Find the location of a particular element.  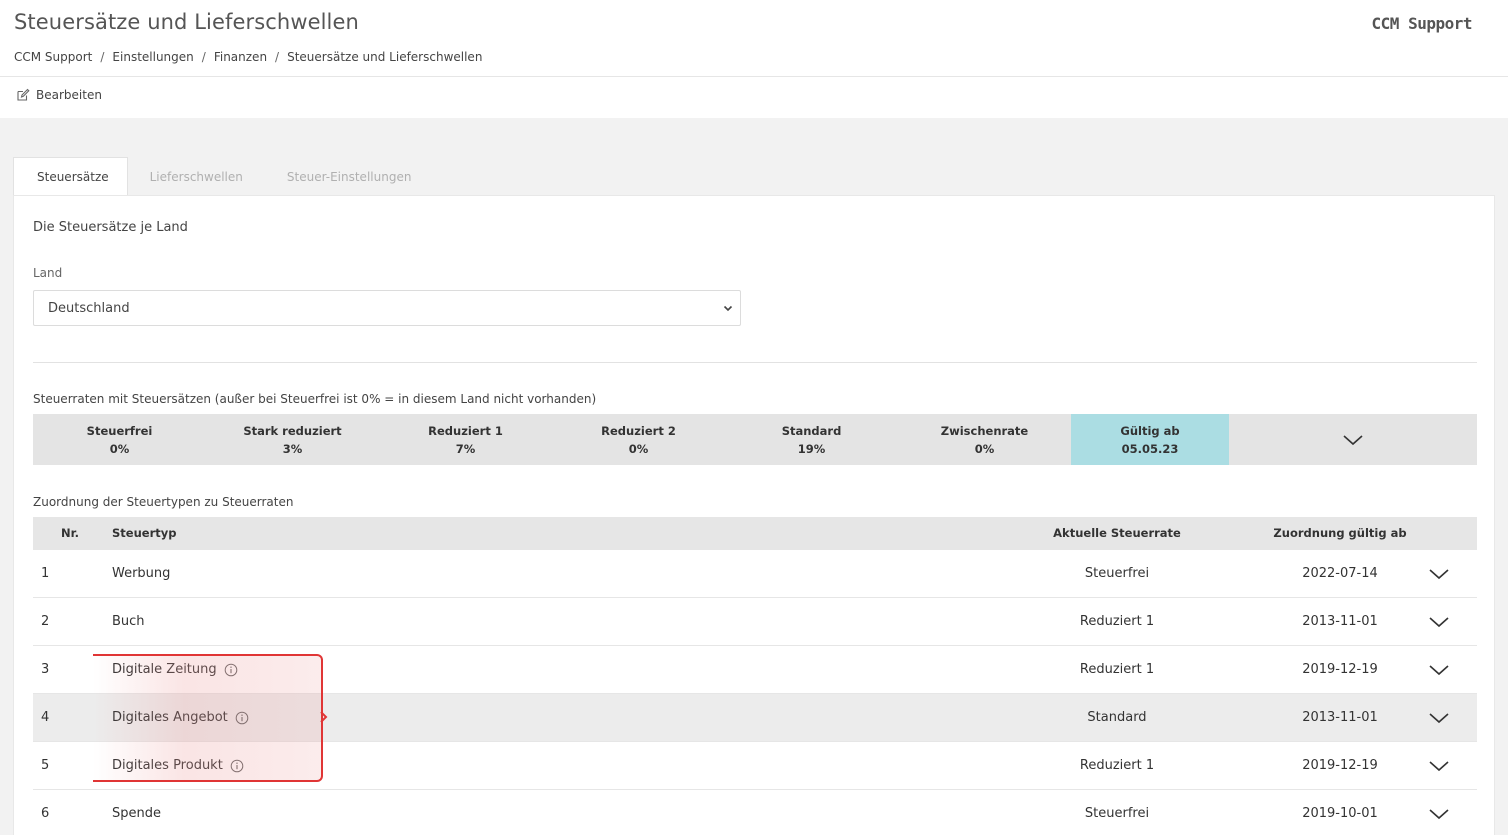

row-steuertyp: Spende is located at coordinates (136, 813).